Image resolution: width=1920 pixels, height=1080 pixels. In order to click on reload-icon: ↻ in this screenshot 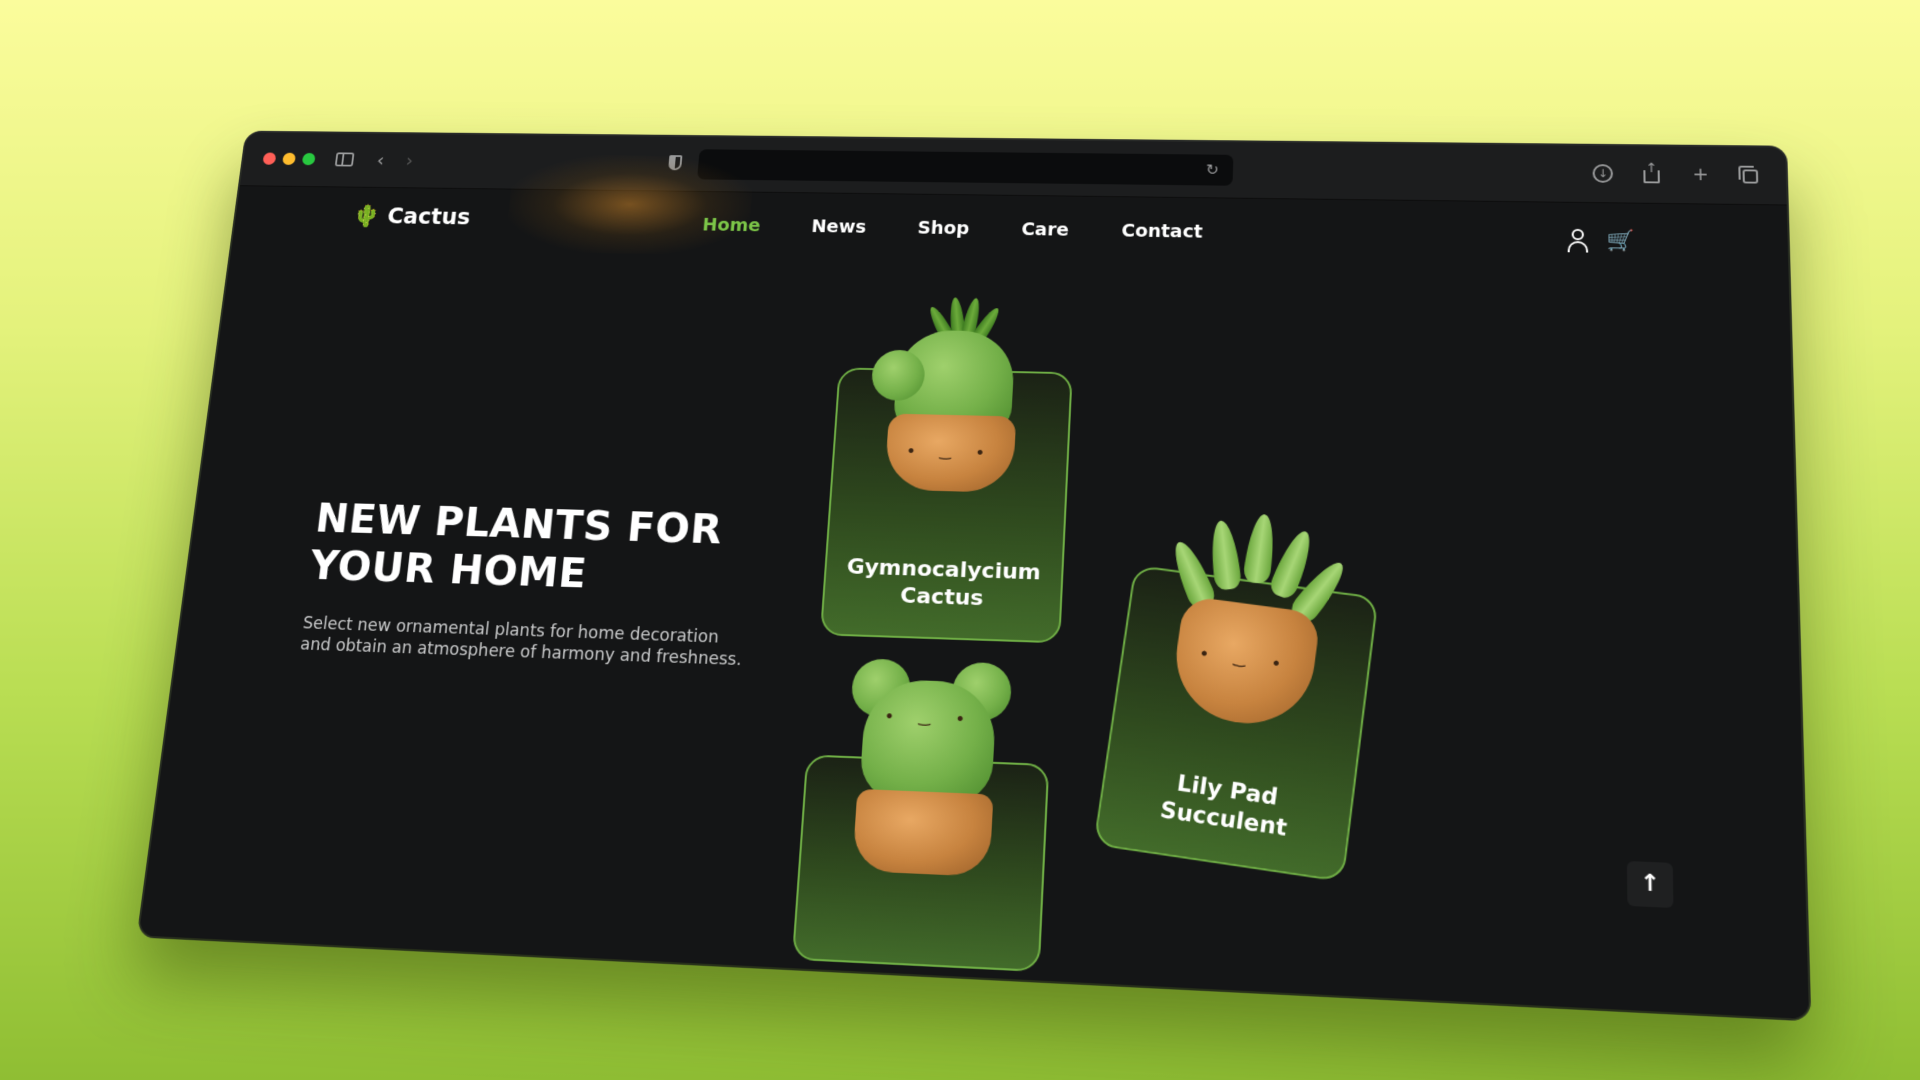, I will do `click(1212, 170)`.